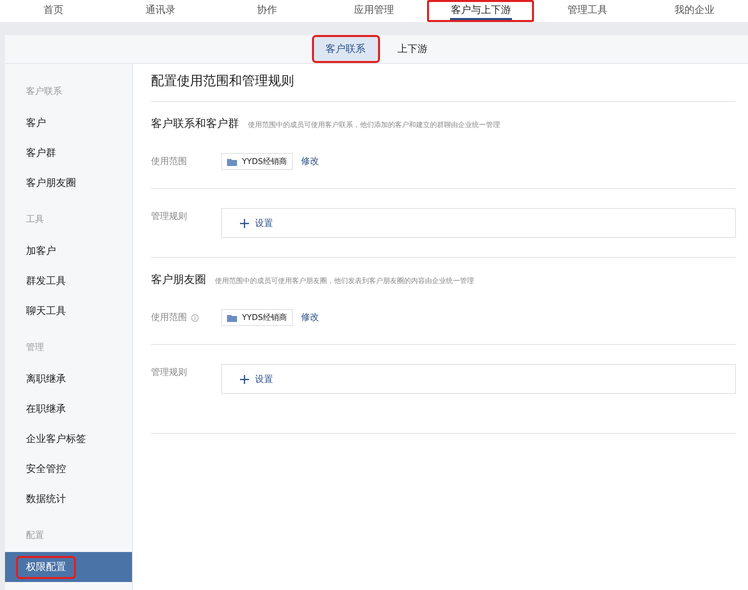 Image resolution: width=748 pixels, height=590 pixels. Describe the element at coordinates (53, 11) in the screenshot. I see `nav-tab: 首页` at that location.